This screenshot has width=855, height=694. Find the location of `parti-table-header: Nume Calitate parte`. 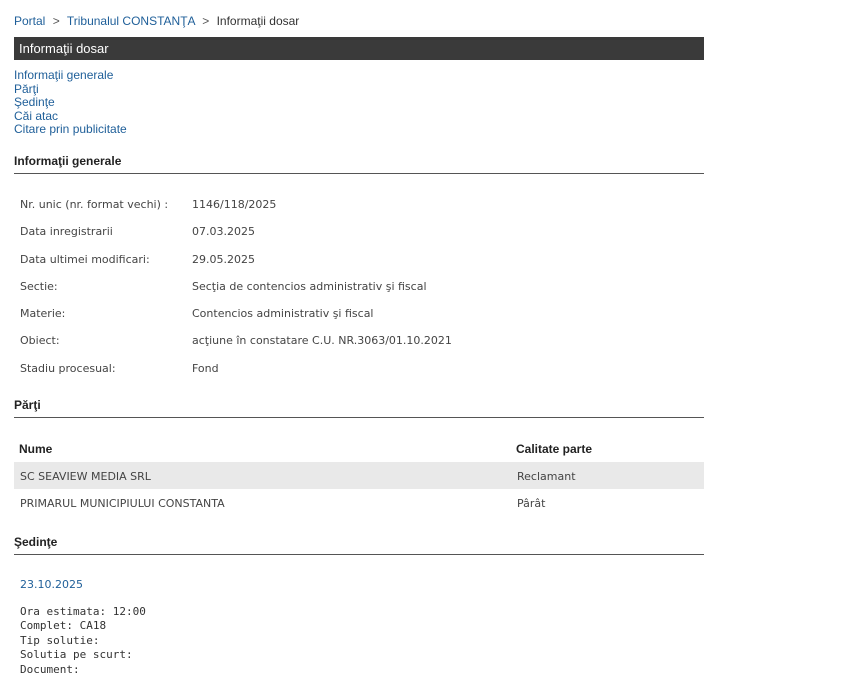

parti-table-header: Nume Calitate parte is located at coordinates (359, 448).